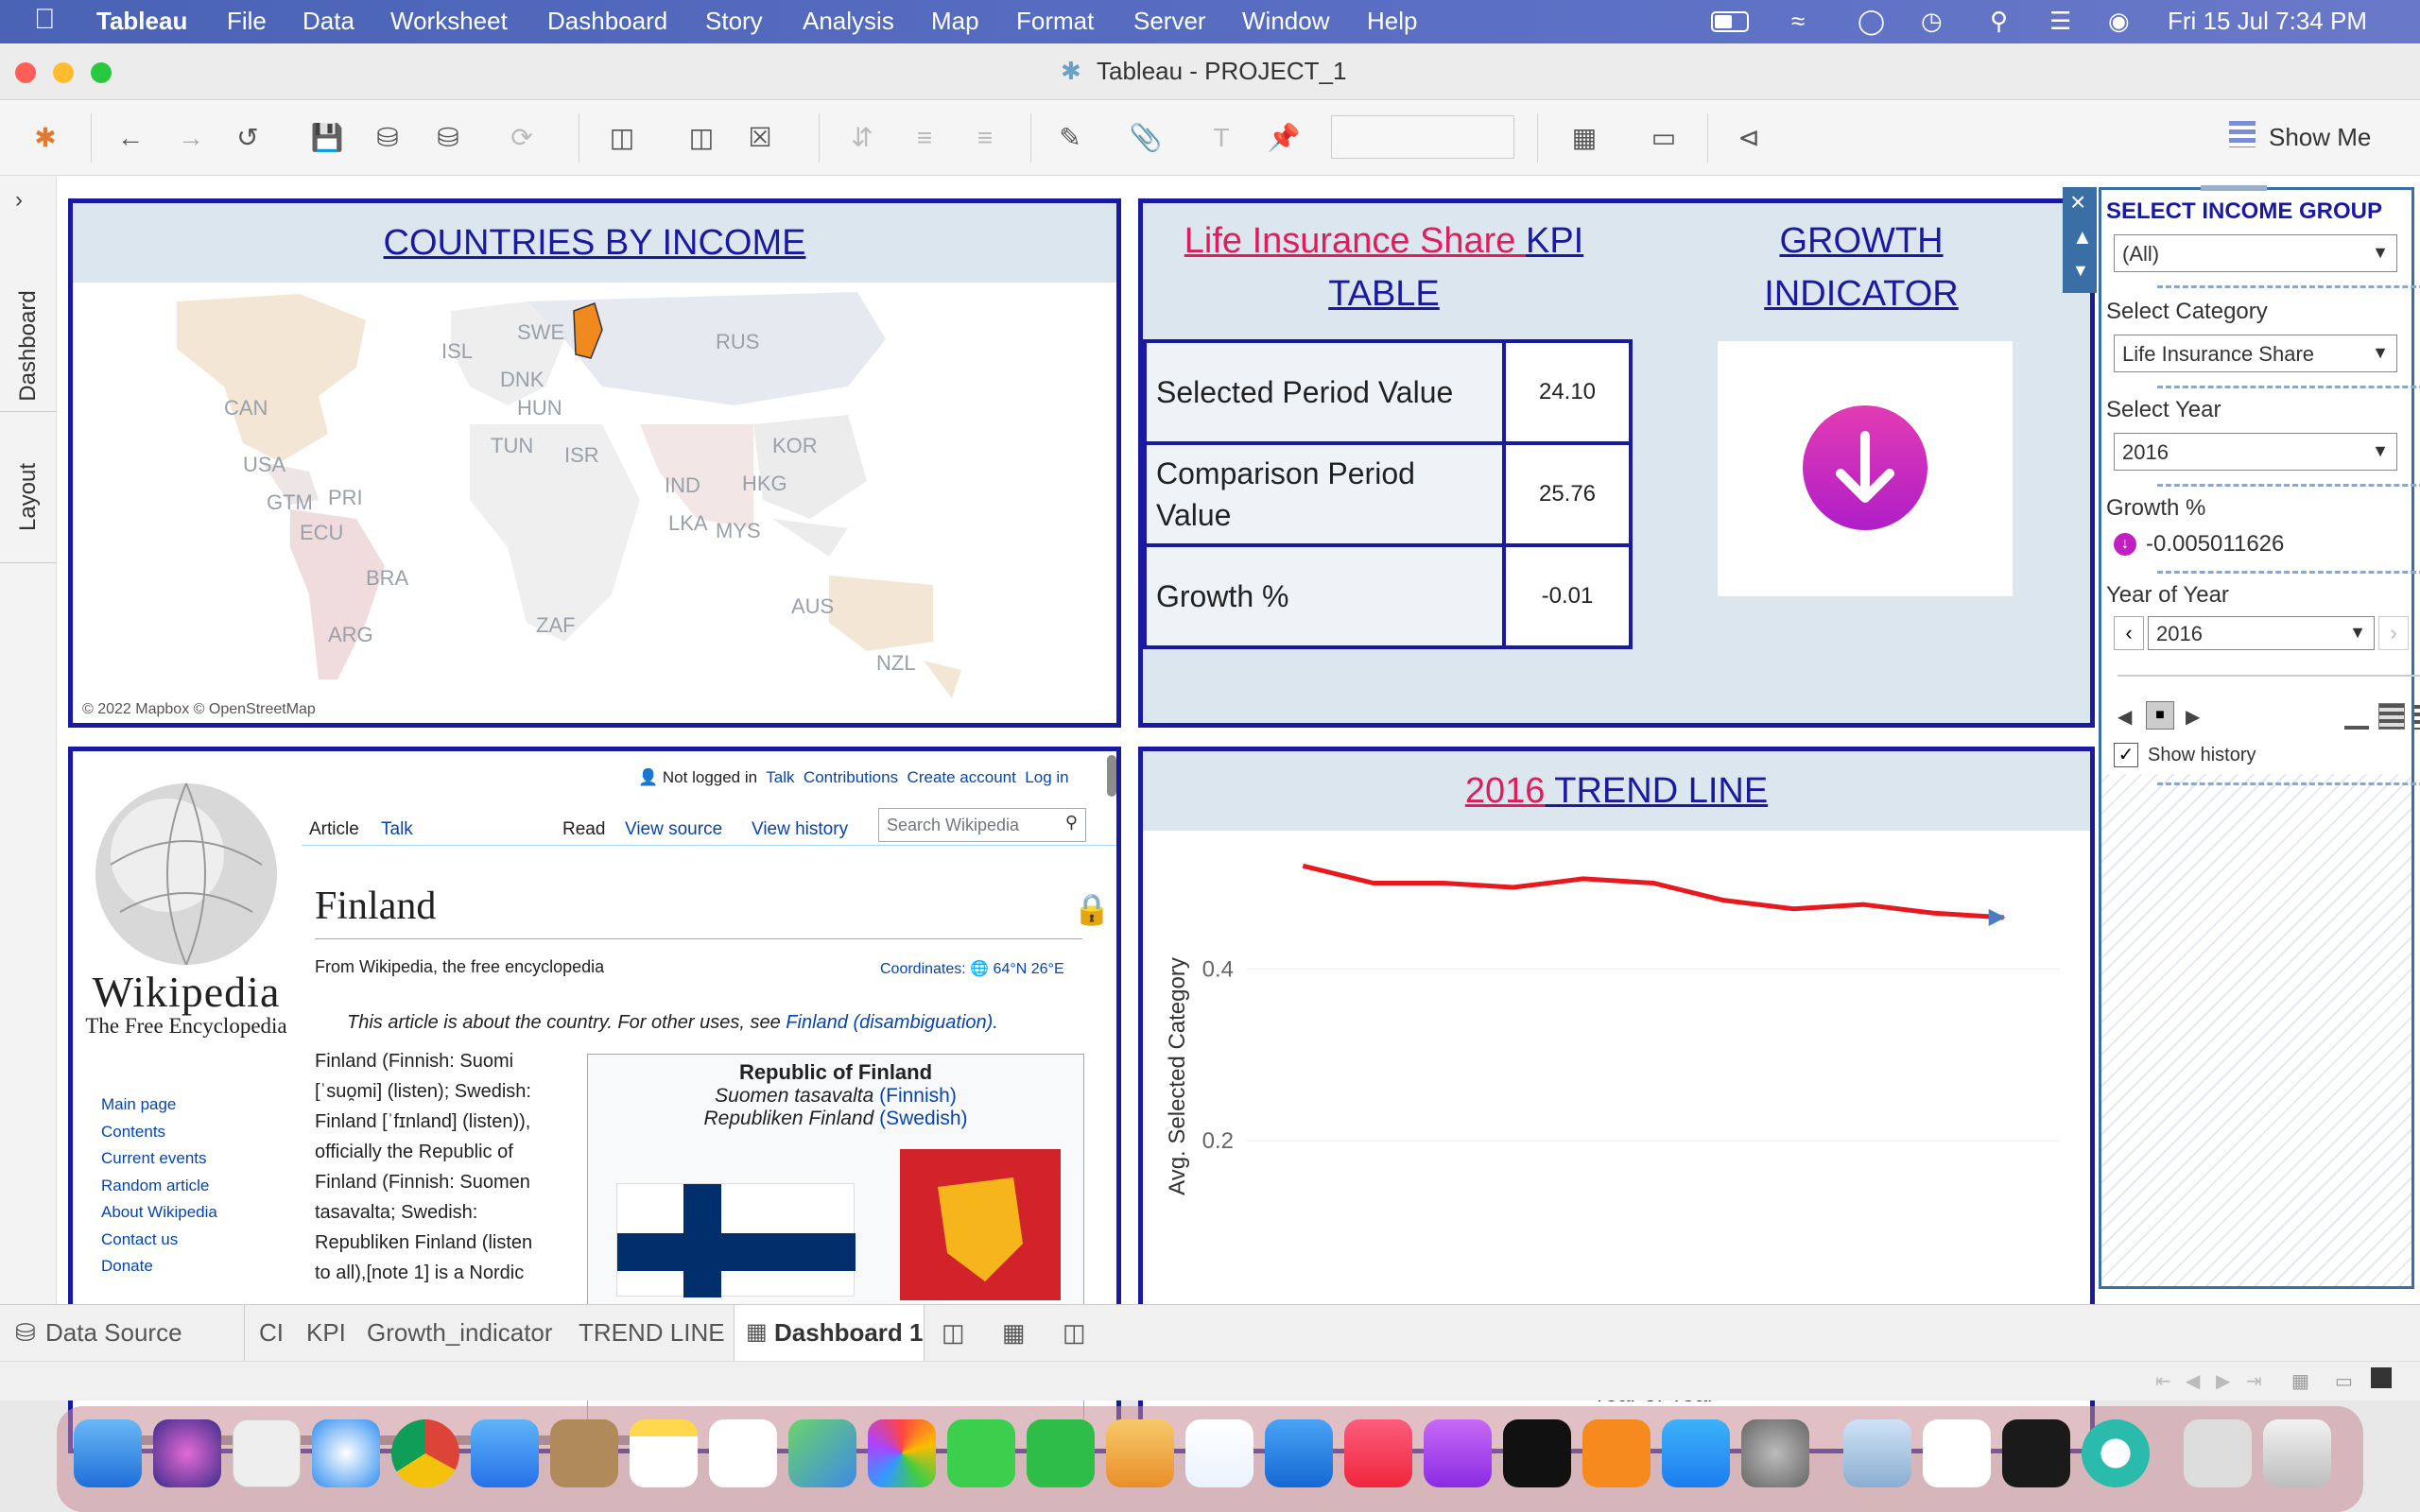  I want to click on swap-icon: ⇵, so click(862, 138).